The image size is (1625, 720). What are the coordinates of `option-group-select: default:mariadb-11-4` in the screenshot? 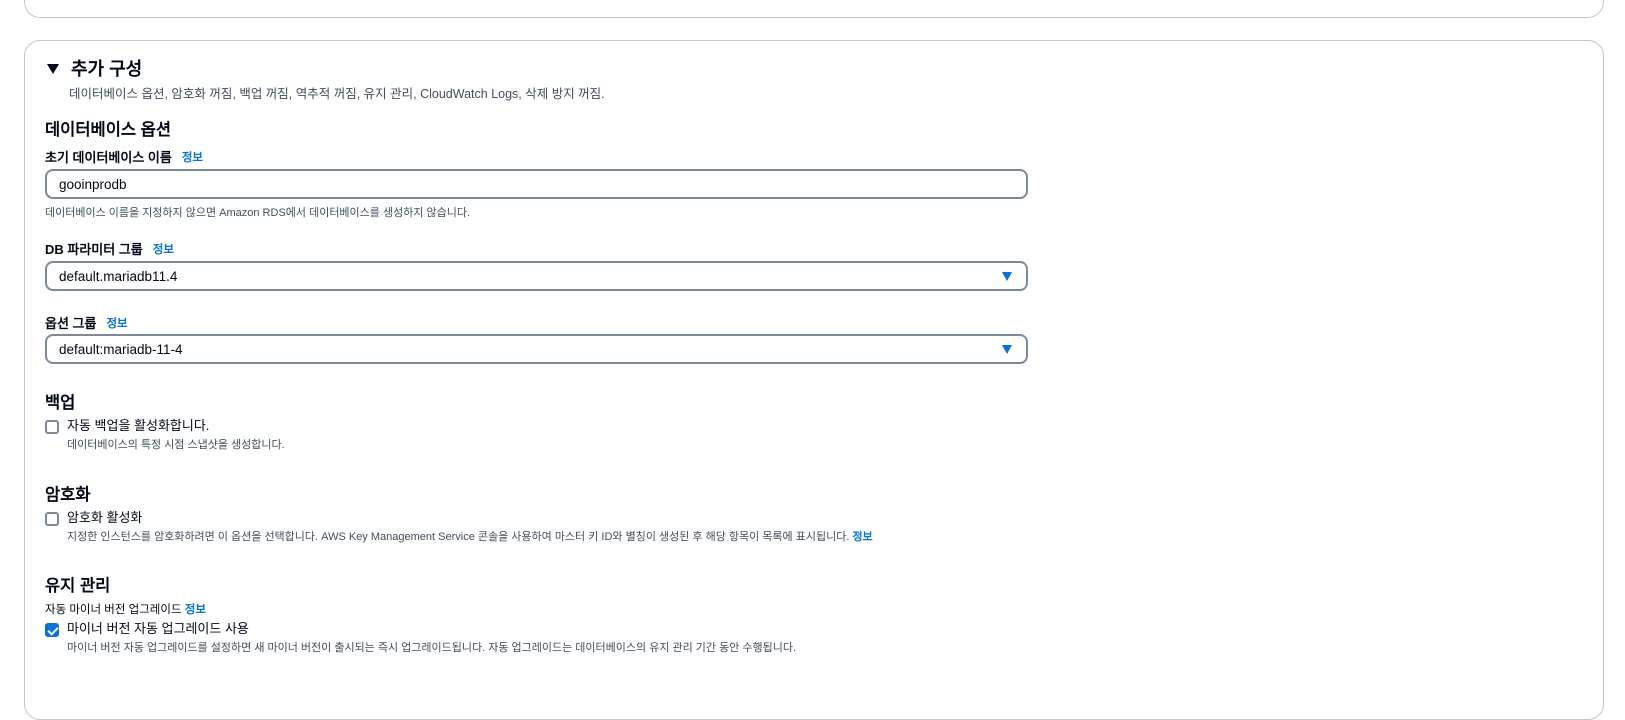 It's located at (536, 349).